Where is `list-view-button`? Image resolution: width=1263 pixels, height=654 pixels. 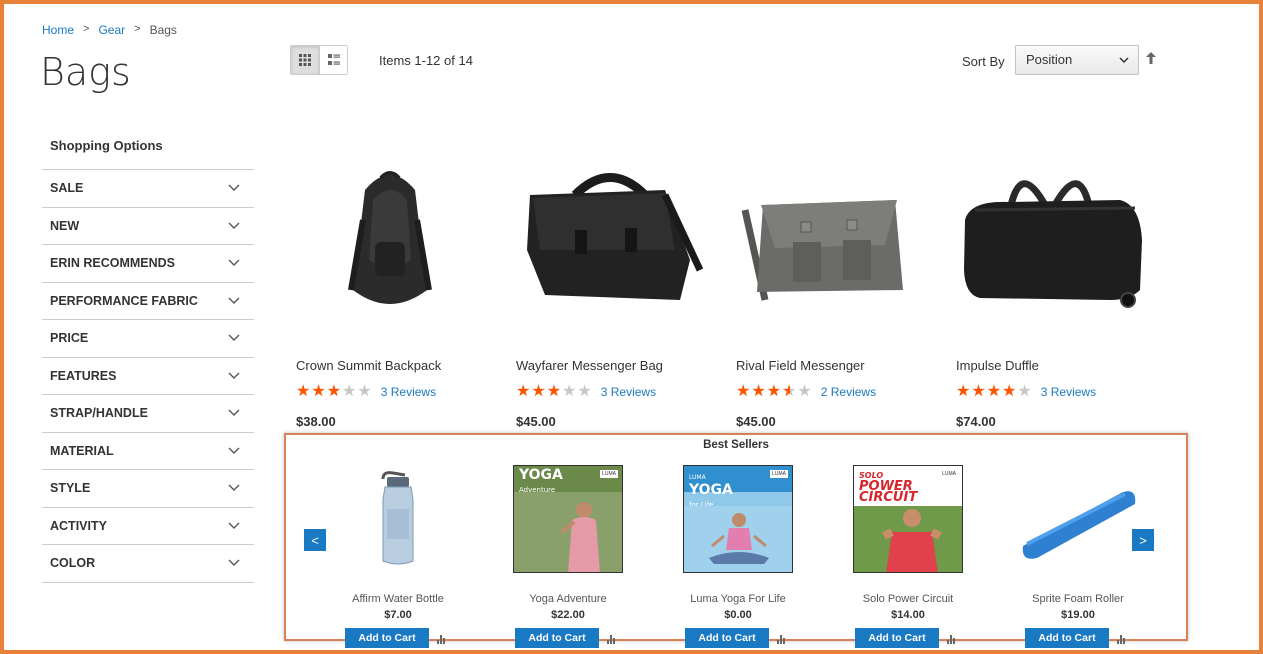 list-view-button is located at coordinates (333, 60).